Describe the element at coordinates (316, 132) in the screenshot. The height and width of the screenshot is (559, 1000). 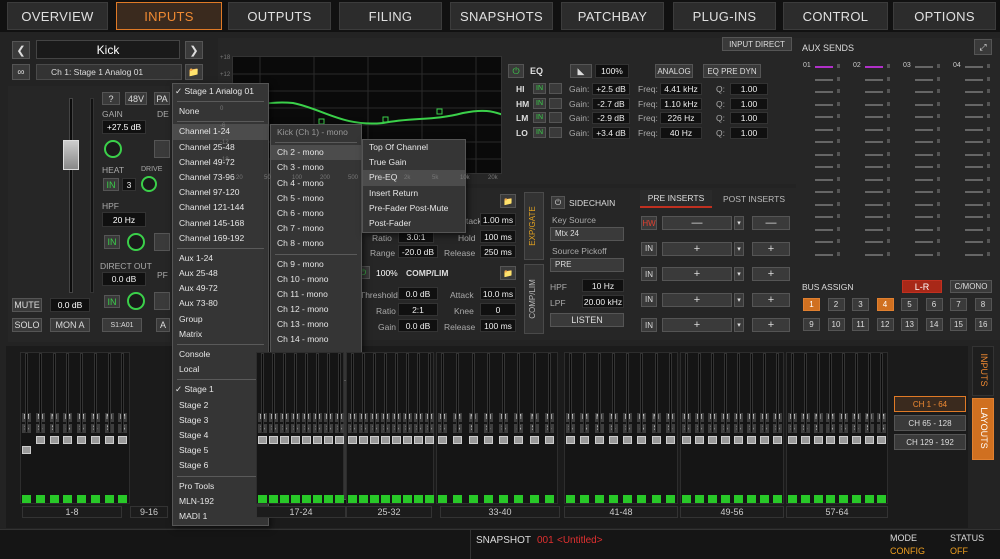
I see `channel-menu-item: Kick (Ch 1) - mono` at that location.